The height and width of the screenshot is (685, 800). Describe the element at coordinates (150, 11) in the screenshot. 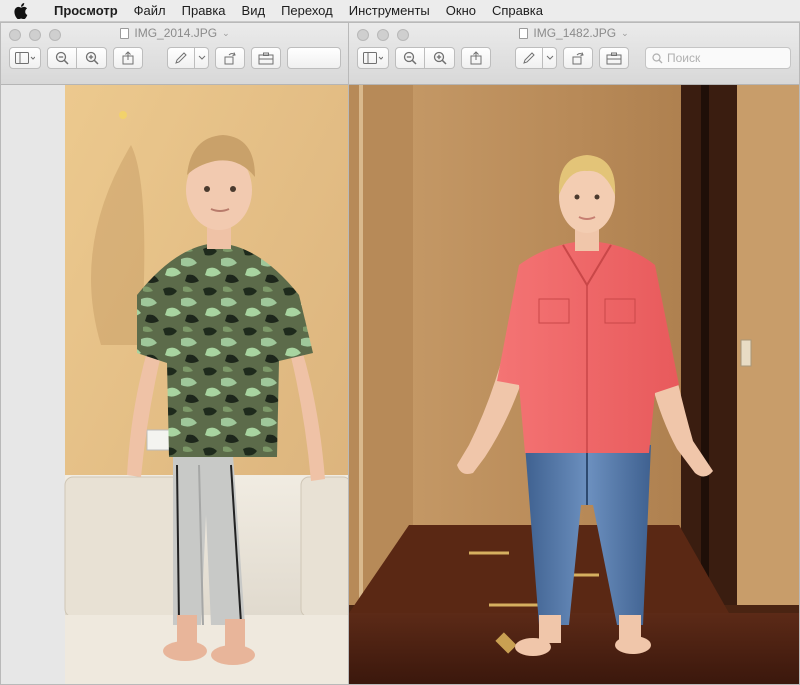

I see `menu-file: Файл` at that location.